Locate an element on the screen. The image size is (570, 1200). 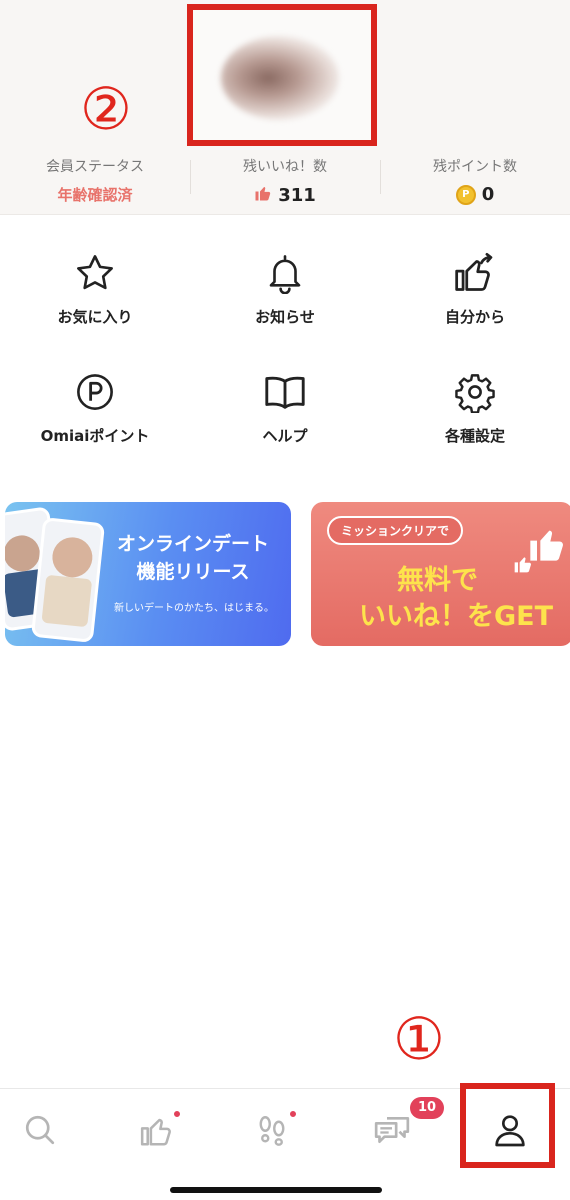
online-date-banner: オンラインデート 機能リリース 新しいデートのかたち、はじまる。 is located at coordinates (148, 574).